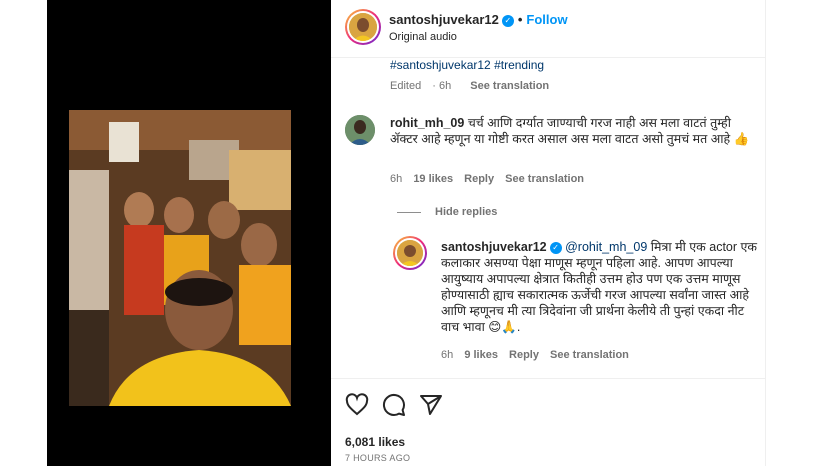 This screenshot has height=466, width=830. I want to click on reply-avatar, so click(410, 253).